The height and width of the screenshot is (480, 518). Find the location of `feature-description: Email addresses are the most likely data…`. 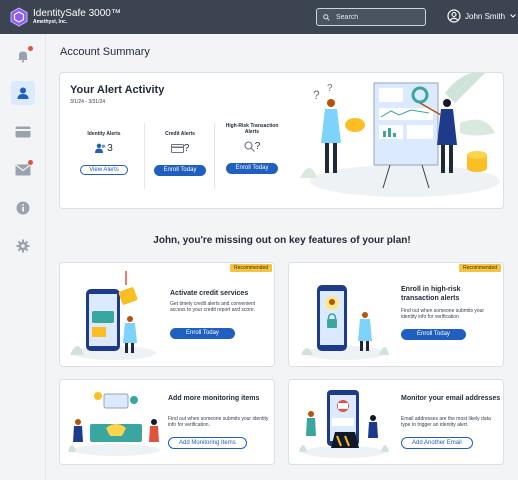

feature-description: Email addresses are the most likely data… is located at coordinates (446, 422).